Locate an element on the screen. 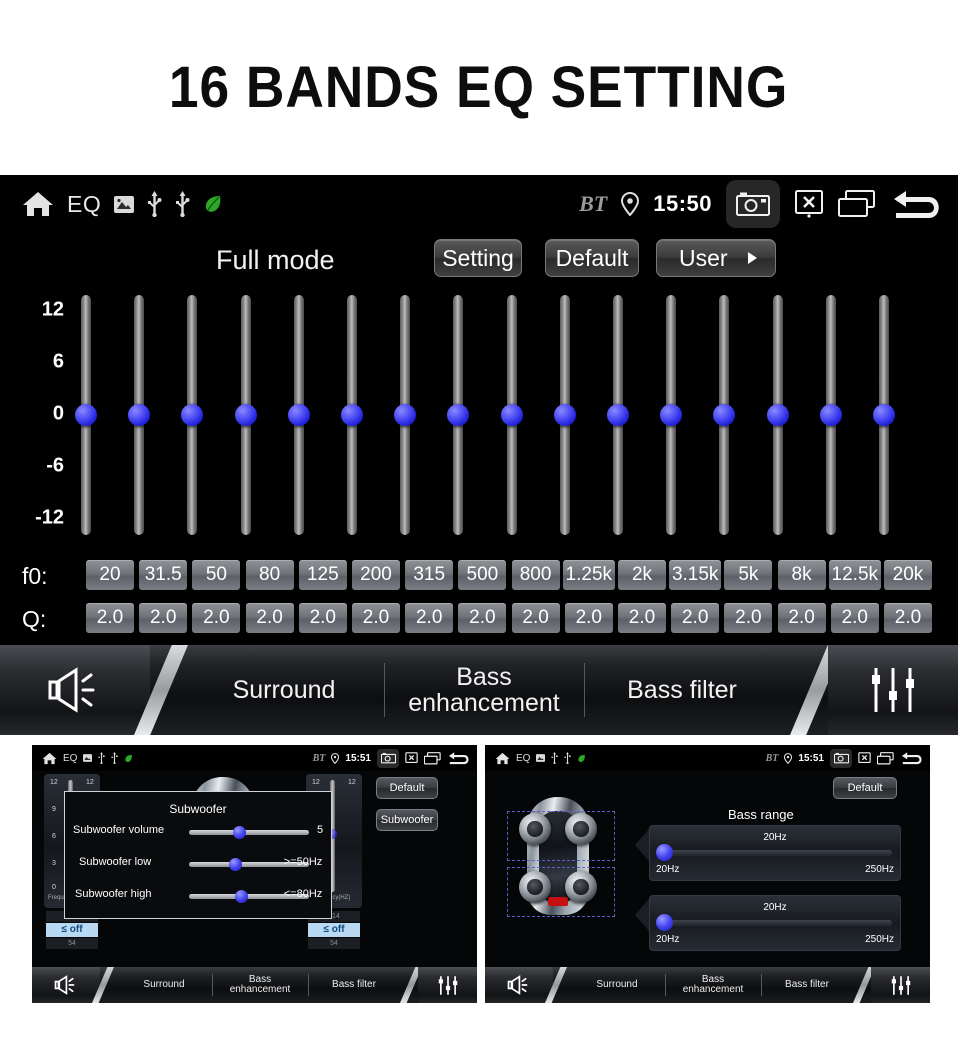 The width and height of the screenshot is (958, 1063). eq-slider-12.5k is located at coordinates (830, 415).